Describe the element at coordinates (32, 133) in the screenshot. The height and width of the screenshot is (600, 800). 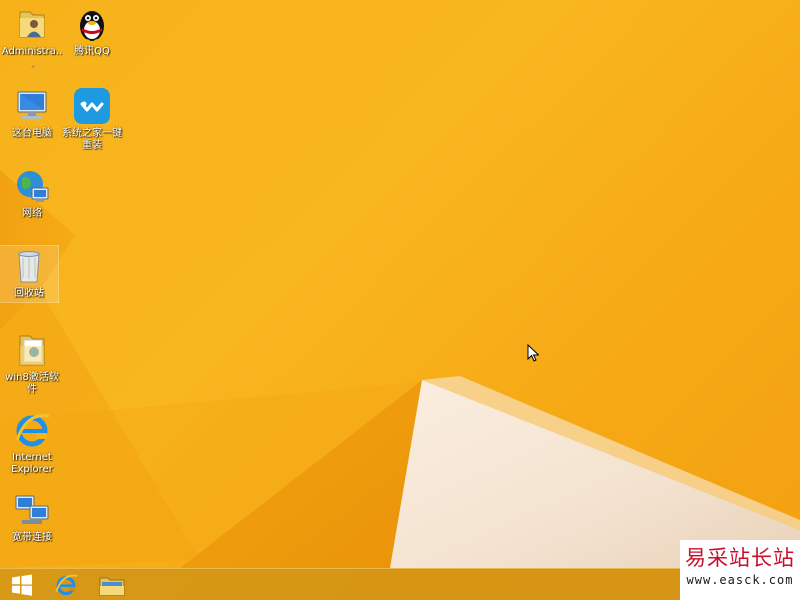
I see `icon-label: 这台电脑` at that location.